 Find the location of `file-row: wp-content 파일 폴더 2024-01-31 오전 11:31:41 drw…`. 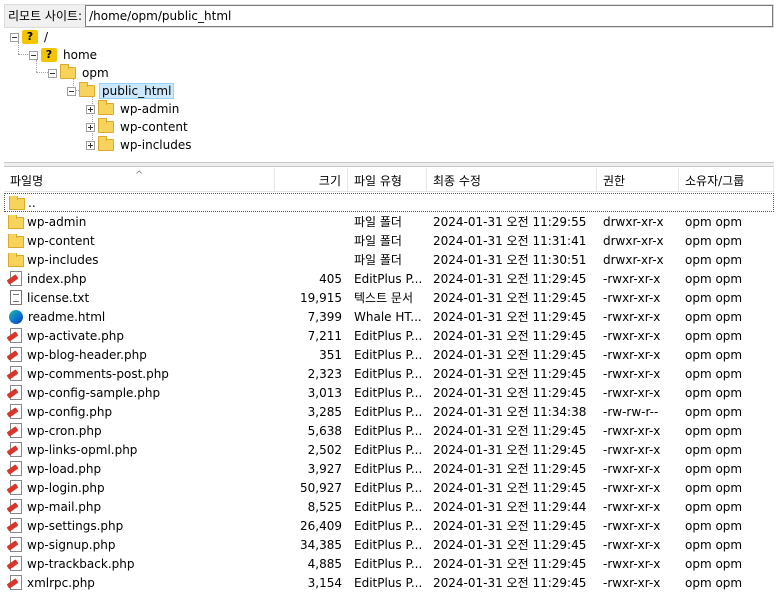

file-row: wp-content 파일 폴더 2024-01-31 오전 11:31:41 drw… is located at coordinates (389, 240).